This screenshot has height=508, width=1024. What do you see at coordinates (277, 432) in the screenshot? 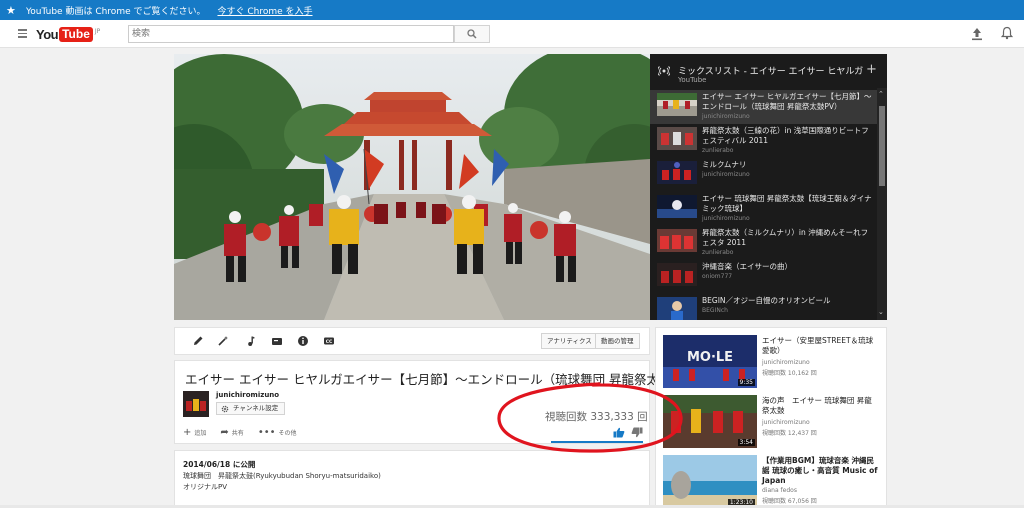
I see `more-button: ••• その他` at bounding box center [277, 432].